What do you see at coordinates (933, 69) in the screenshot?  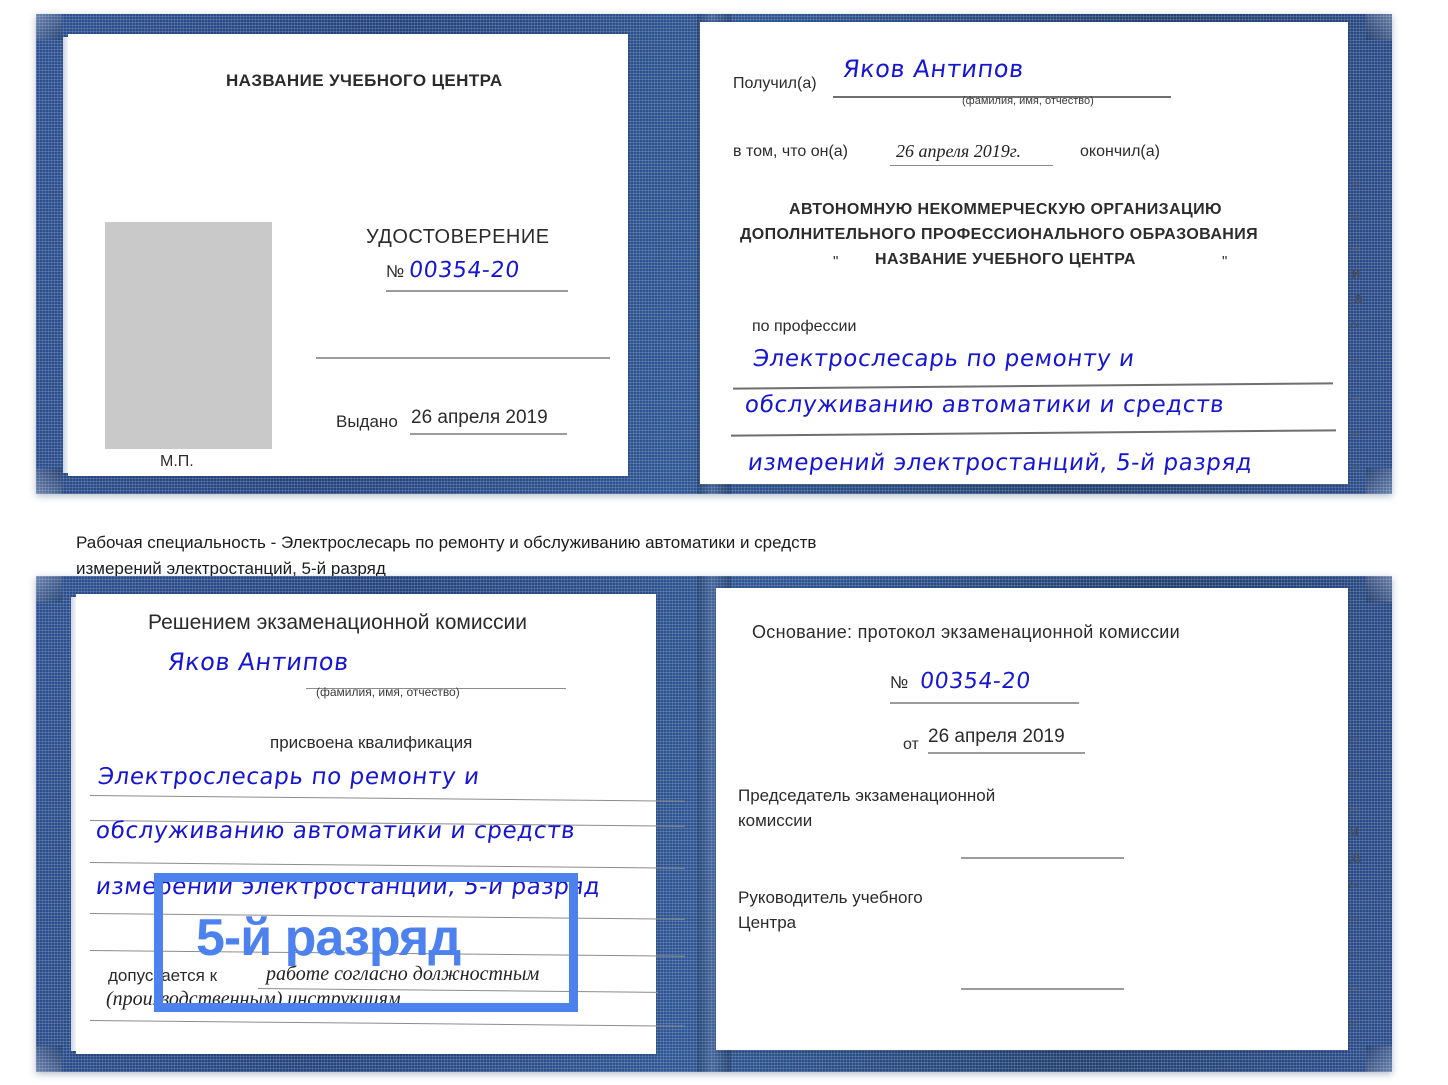 I see `received-name-value: Яков Антипов` at bounding box center [933, 69].